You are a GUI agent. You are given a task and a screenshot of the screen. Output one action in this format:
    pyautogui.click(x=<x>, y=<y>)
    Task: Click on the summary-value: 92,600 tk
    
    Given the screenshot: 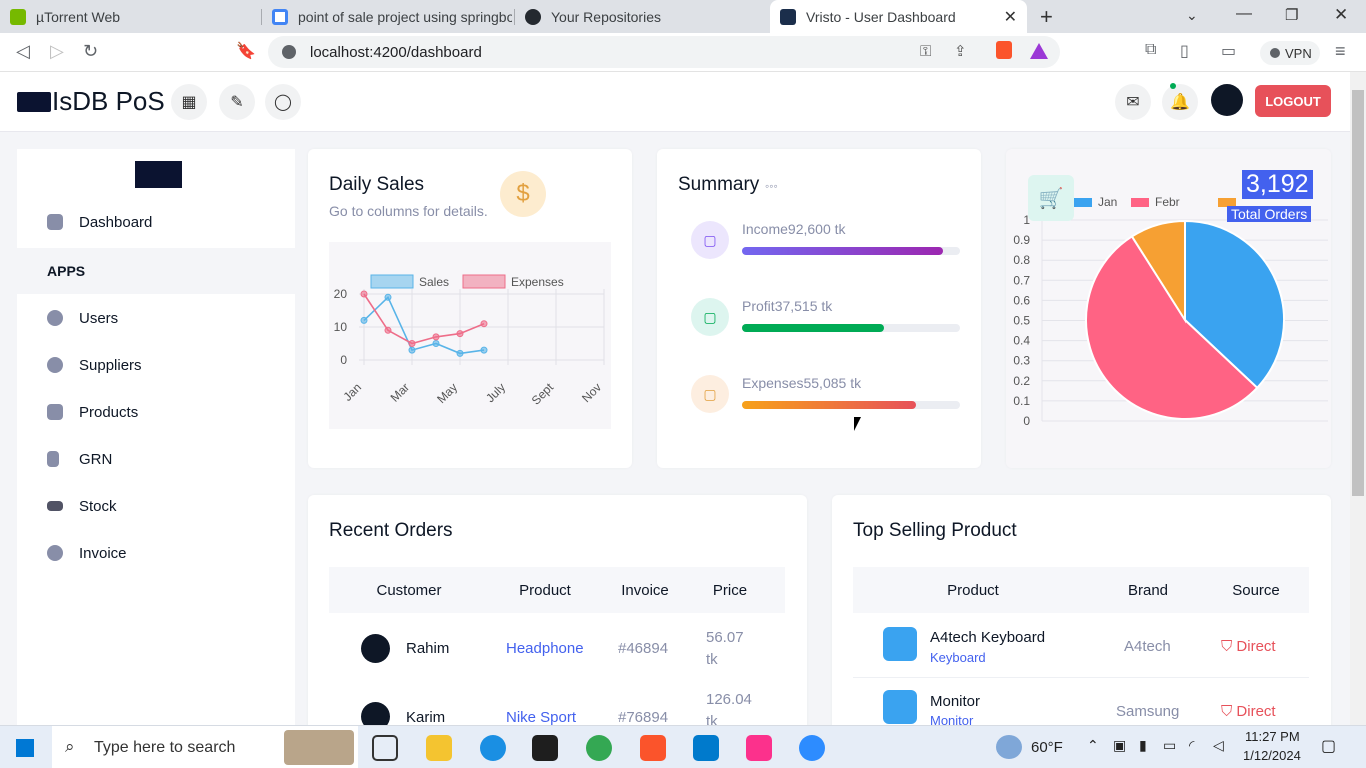 What is the action you would take?
    pyautogui.click(x=816, y=229)
    